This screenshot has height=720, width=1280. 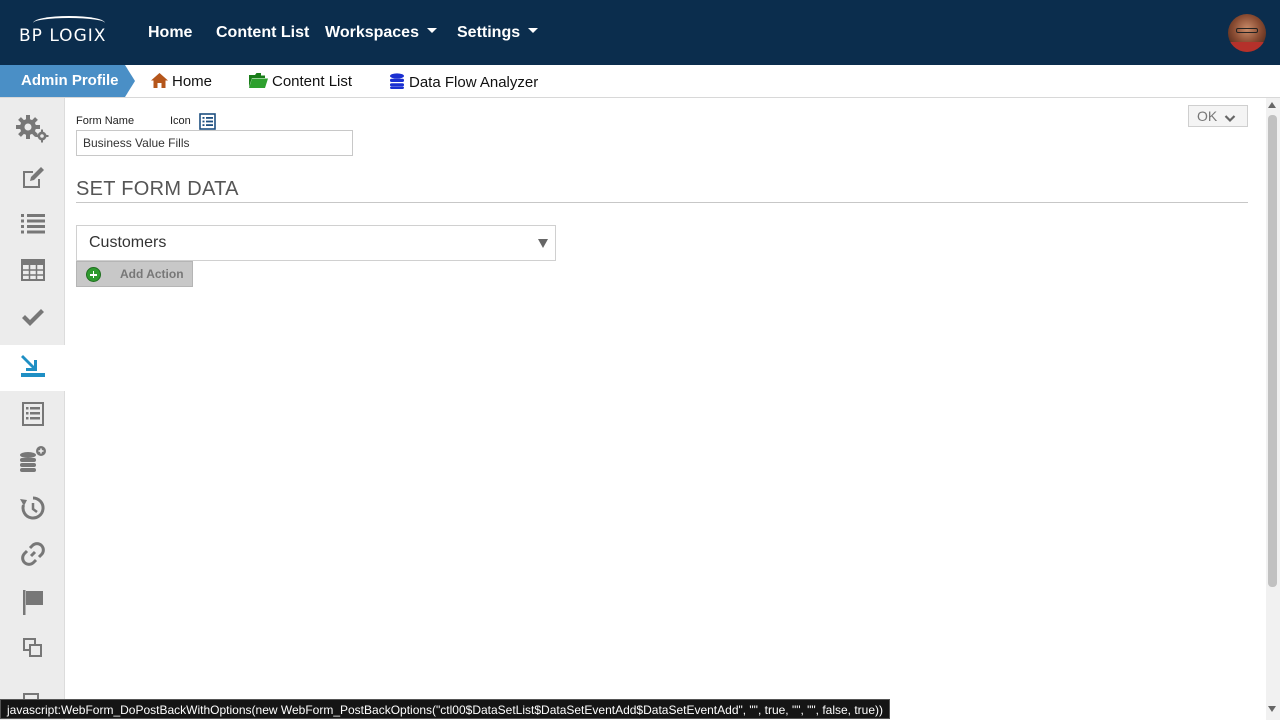 I want to click on link-icon, so click(x=32, y=556).